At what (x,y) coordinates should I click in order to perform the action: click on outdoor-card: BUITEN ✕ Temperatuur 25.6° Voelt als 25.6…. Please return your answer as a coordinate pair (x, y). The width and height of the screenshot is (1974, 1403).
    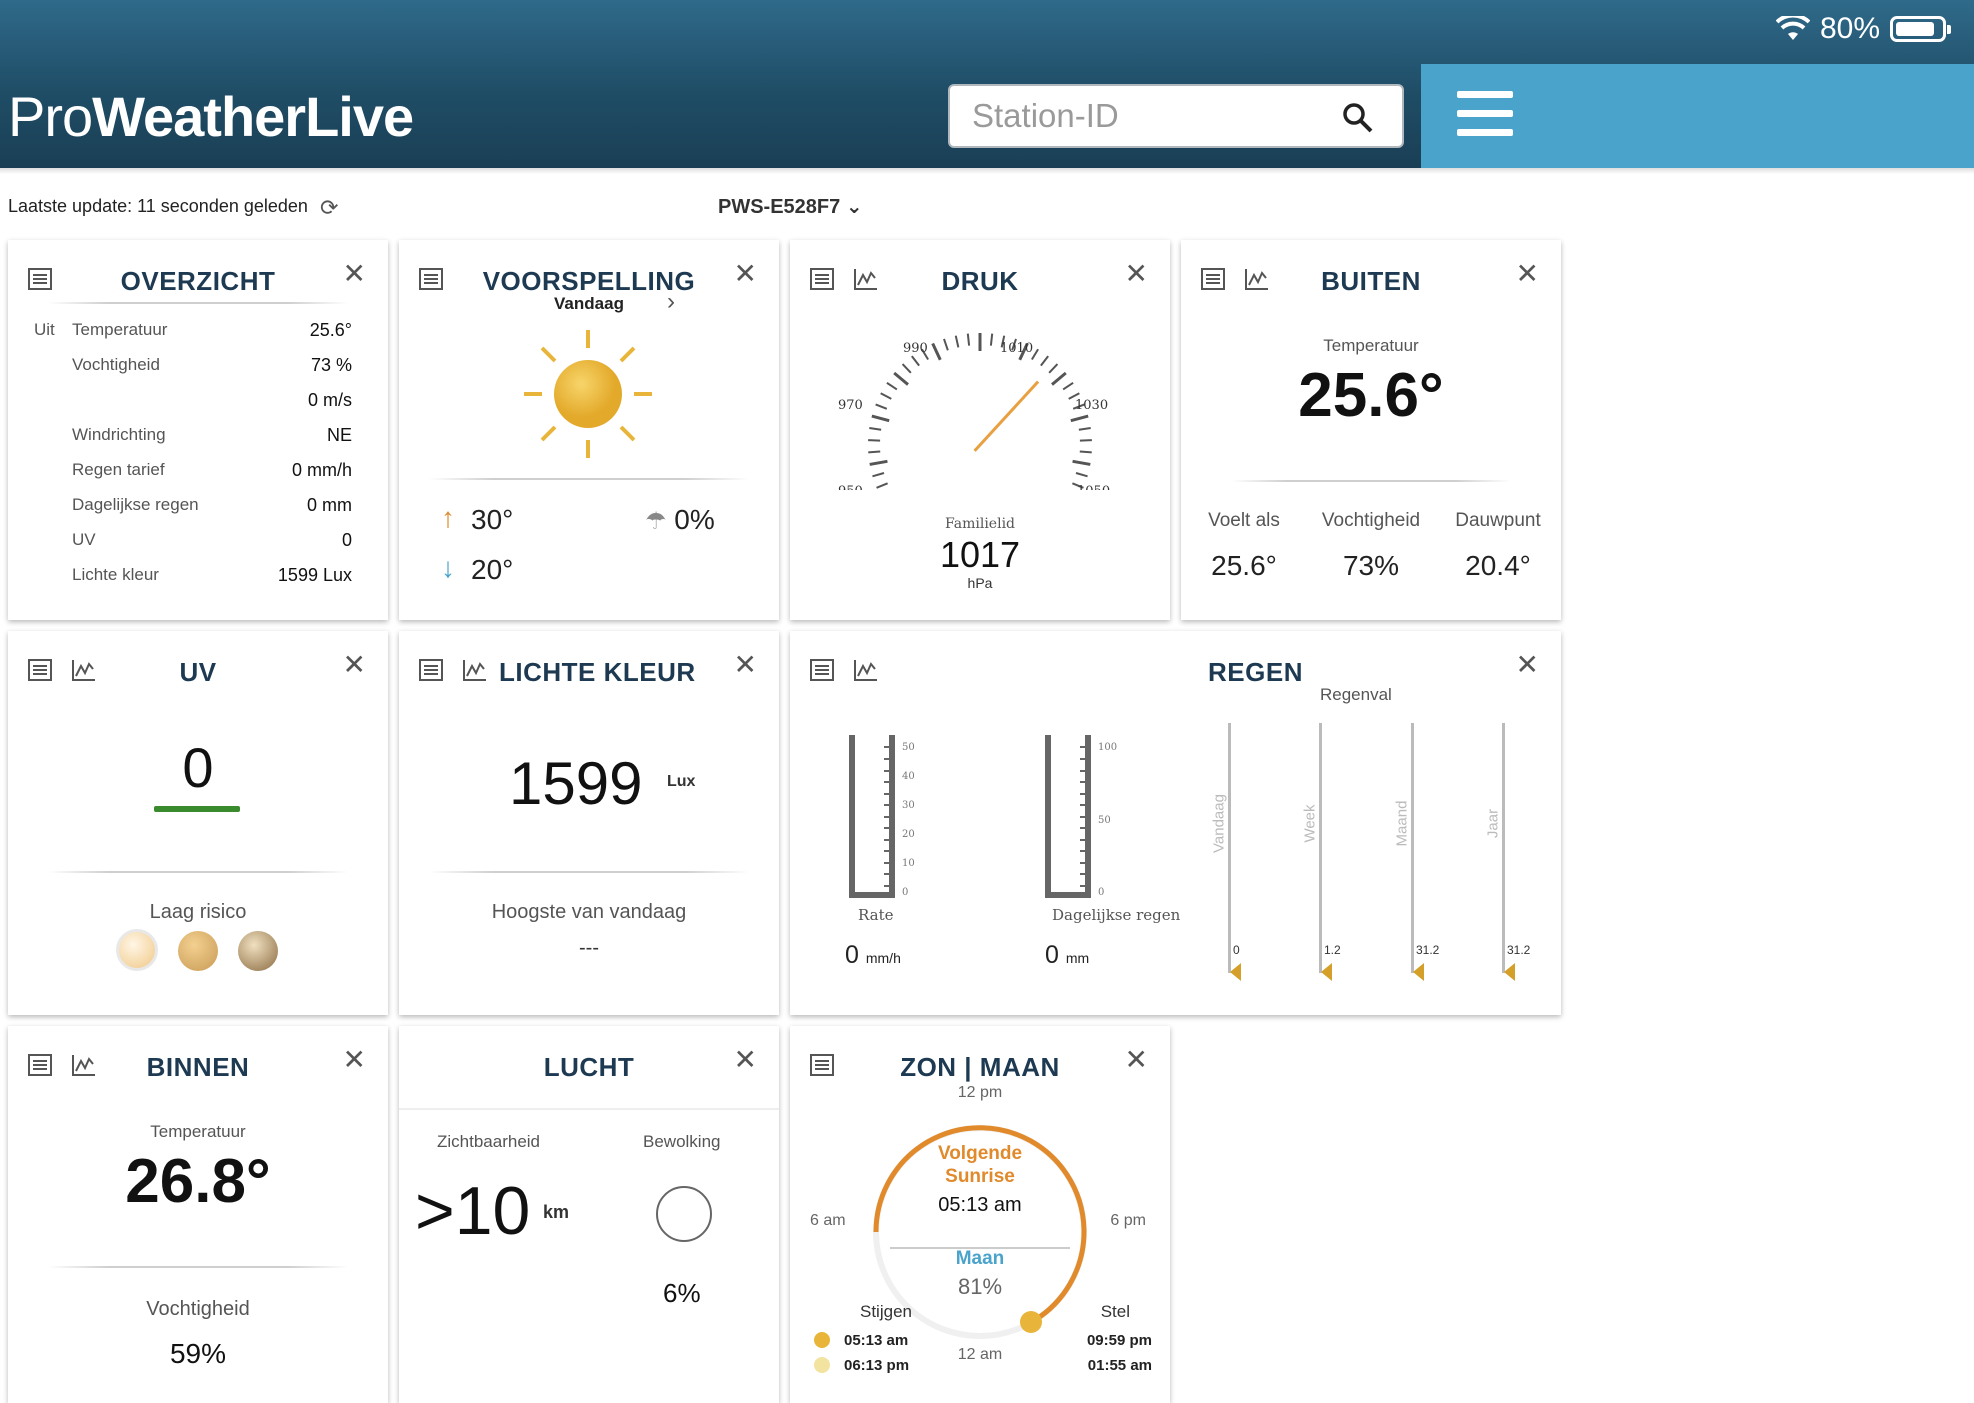
    Looking at the image, I should click on (1371, 430).